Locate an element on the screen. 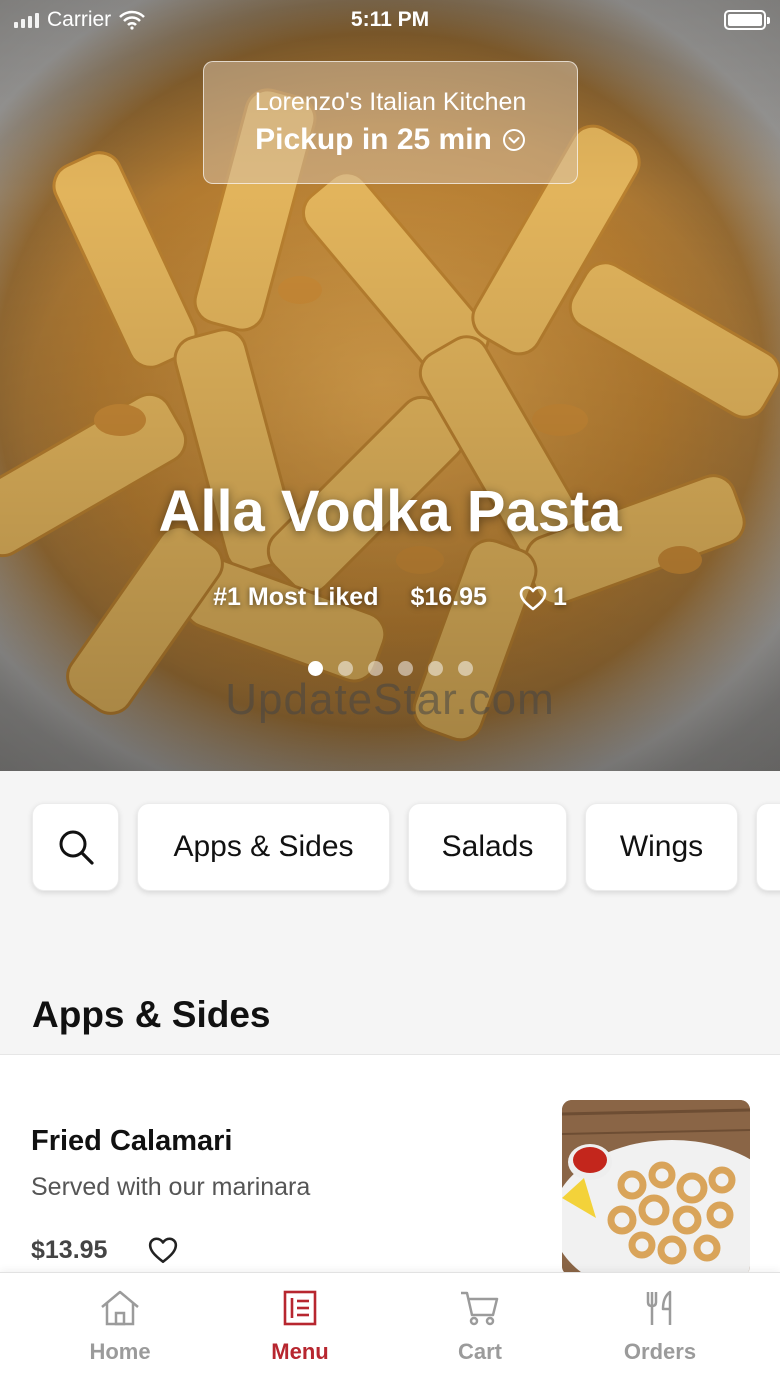 Image resolution: width=780 pixels, height=1387 pixels. calamari-photo is located at coordinates (656, 1188).